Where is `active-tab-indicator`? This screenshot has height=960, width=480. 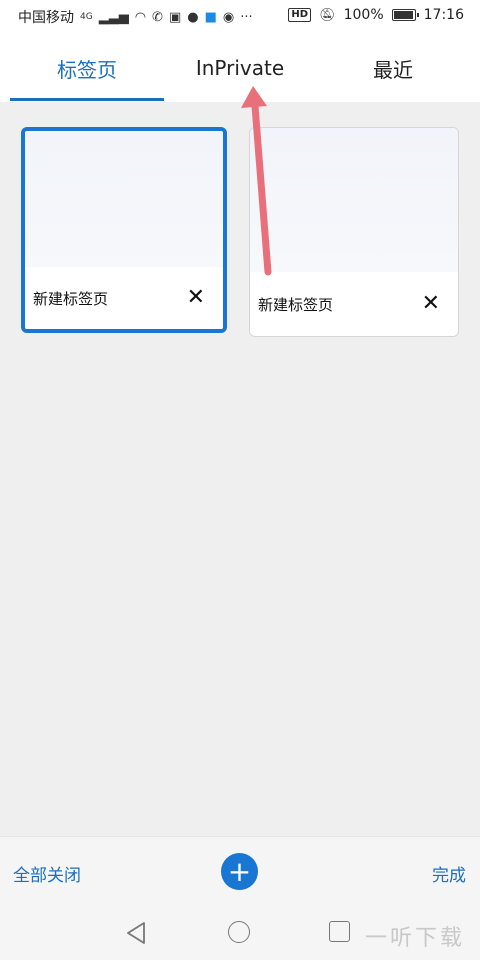
active-tab-indicator is located at coordinates (87, 99).